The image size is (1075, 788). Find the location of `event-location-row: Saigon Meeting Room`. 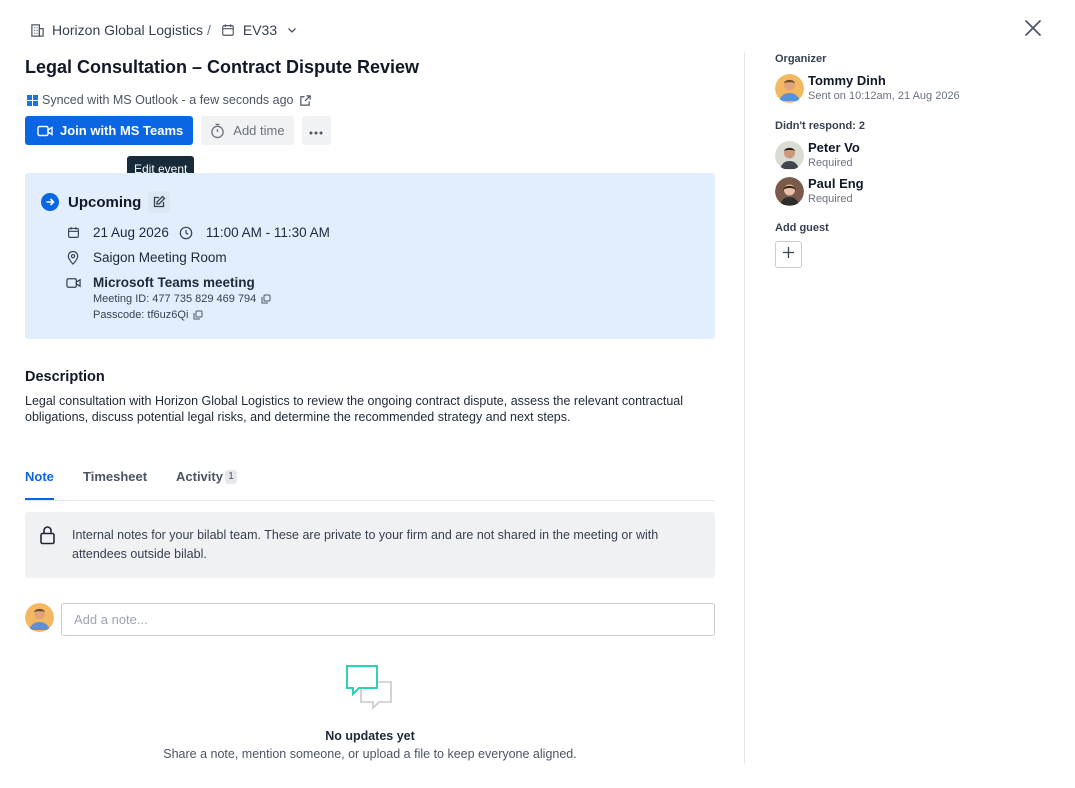

event-location-row: Saigon Meeting Room is located at coordinates (146, 257).